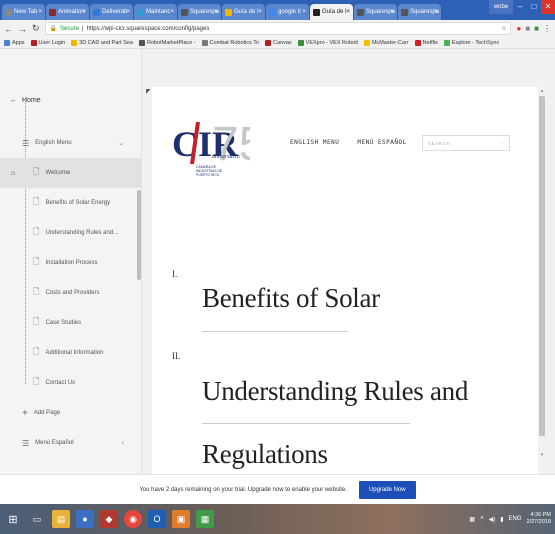  Describe the element at coordinates (426, 42) in the screenshot. I see `bookmark-item: Netflix` at that location.